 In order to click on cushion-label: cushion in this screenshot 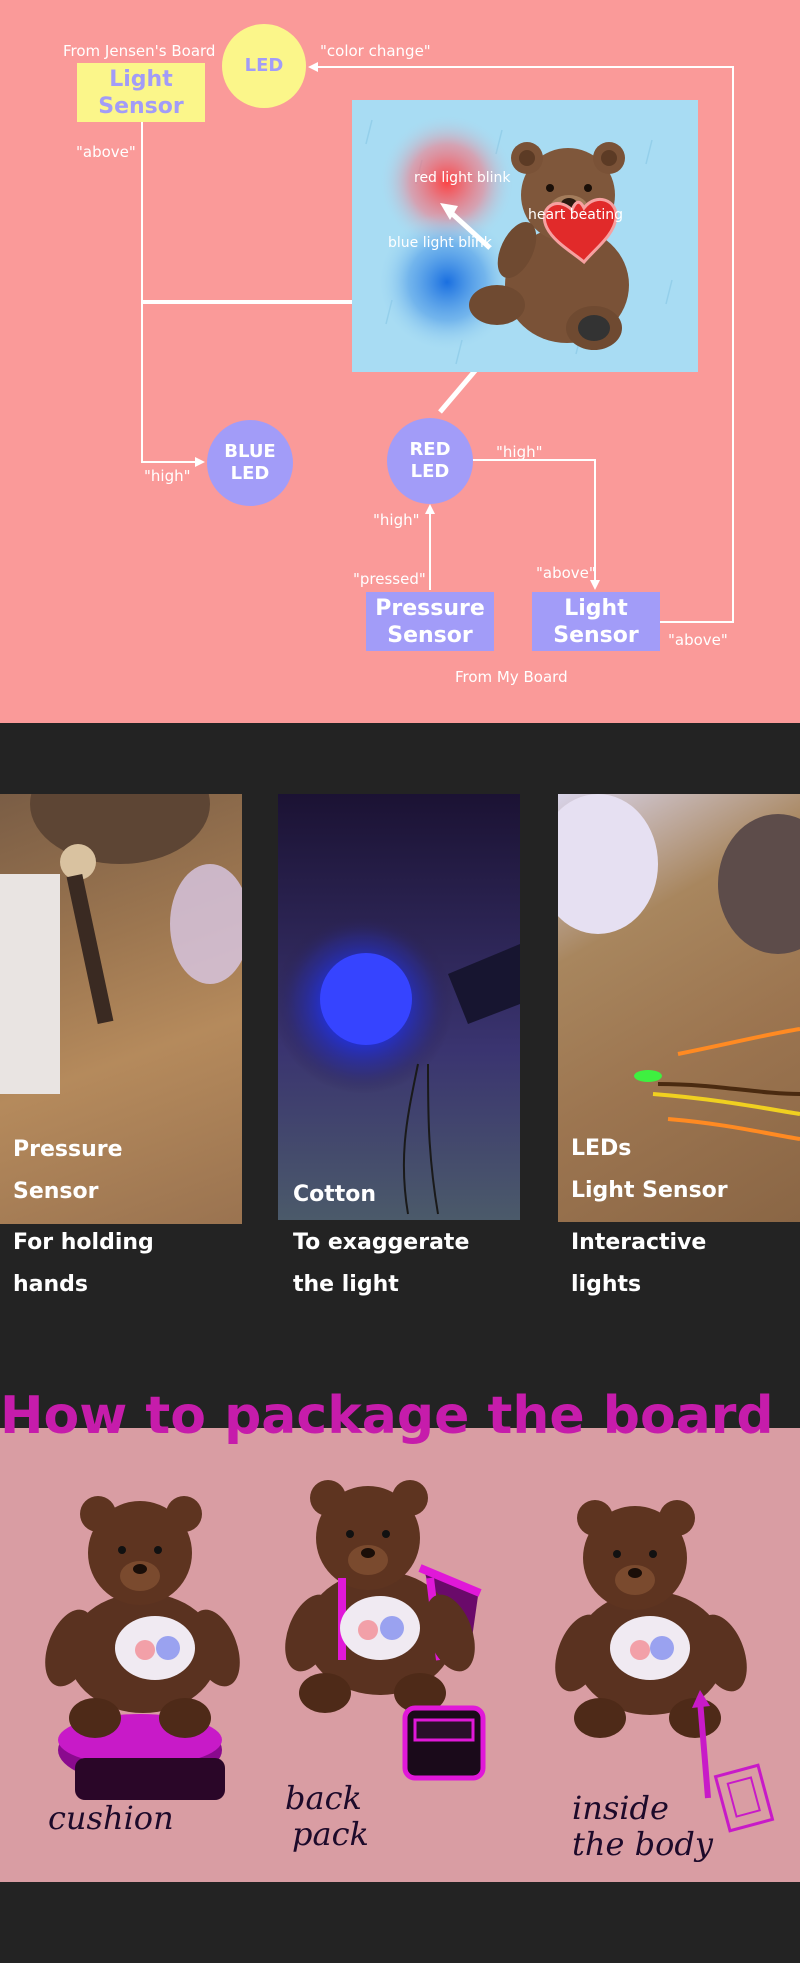, I will do `click(111, 1818)`.